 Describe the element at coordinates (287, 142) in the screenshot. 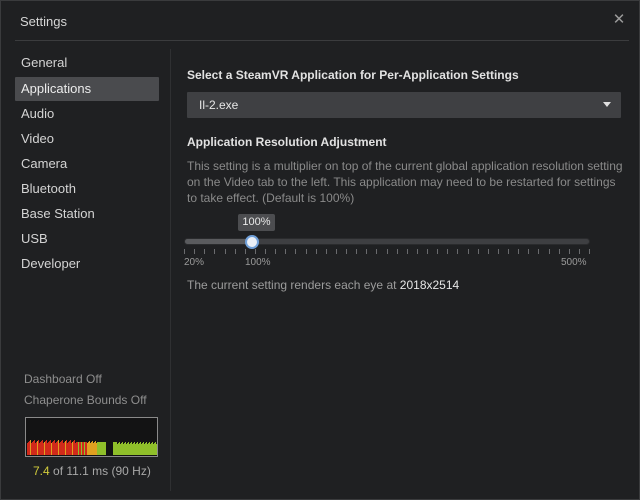

I see `resolution-title: Application Resolution Adjustment` at that location.